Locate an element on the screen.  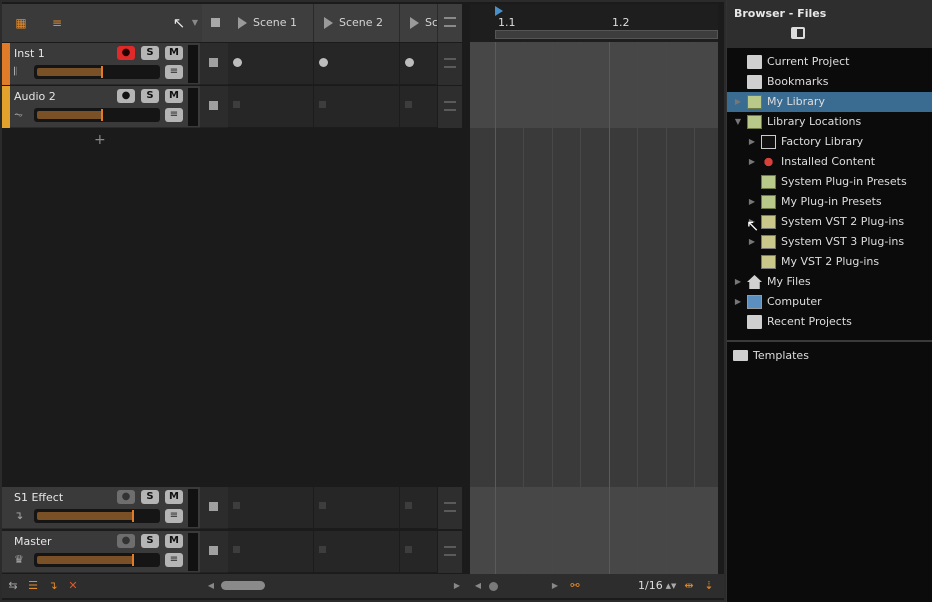
browser-item-my-vst-2-plug-ins: My VST 2 Plug-ins is located at coordinates (829, 262).